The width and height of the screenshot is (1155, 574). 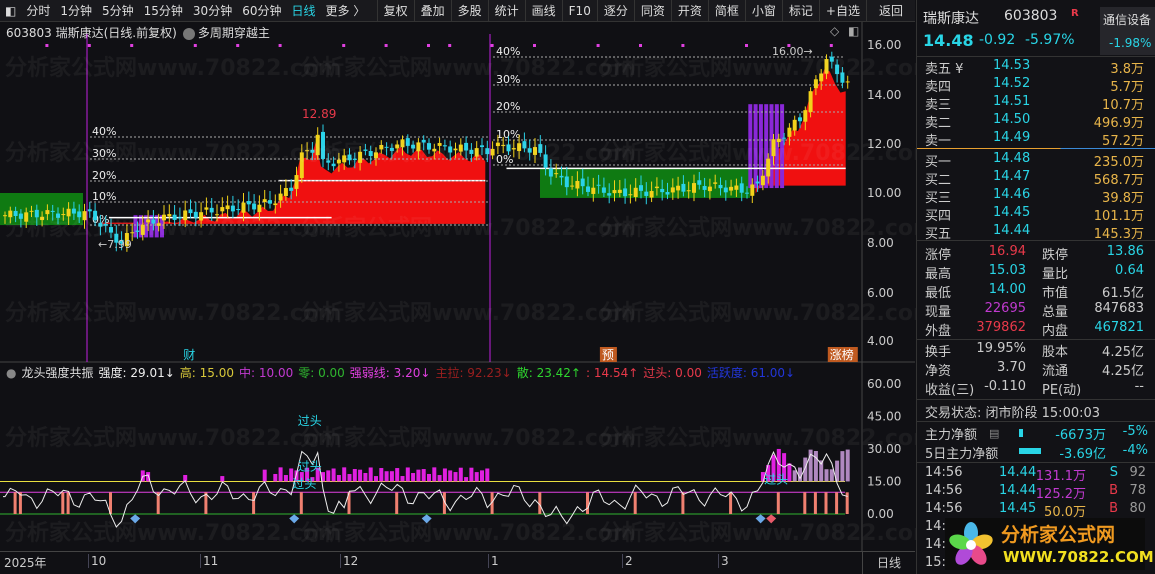 I want to click on quote-cell: 买三, so click(x=938, y=198).